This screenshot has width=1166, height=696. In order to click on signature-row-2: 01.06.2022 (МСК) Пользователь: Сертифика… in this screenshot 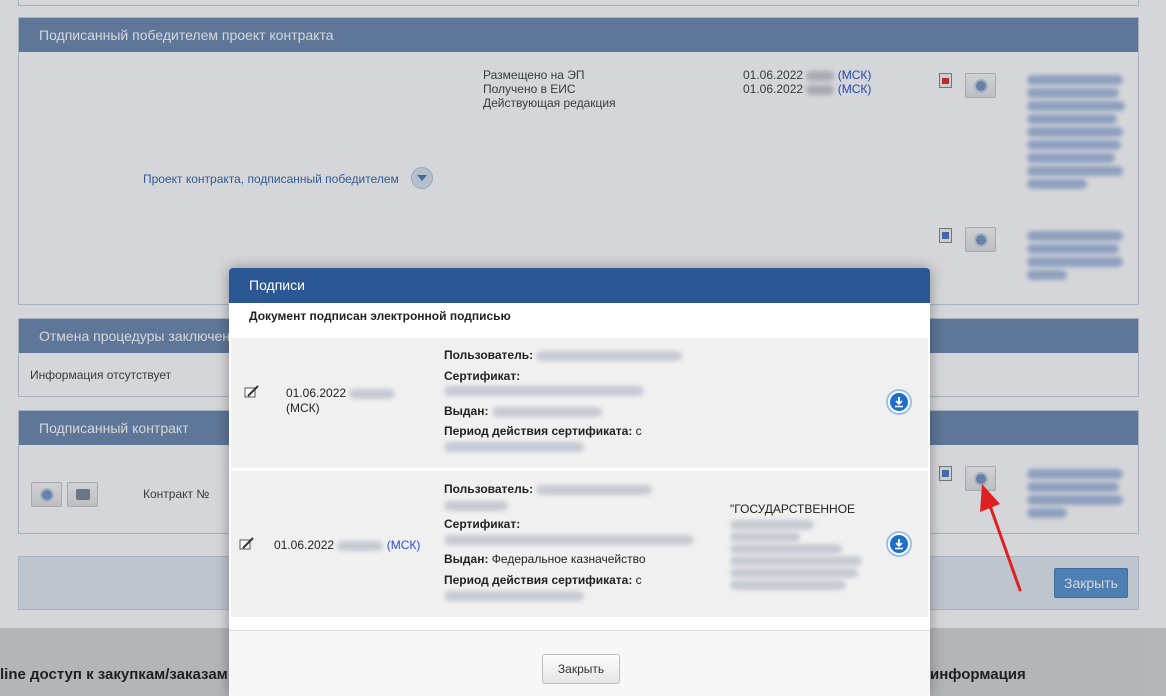, I will do `click(579, 544)`.